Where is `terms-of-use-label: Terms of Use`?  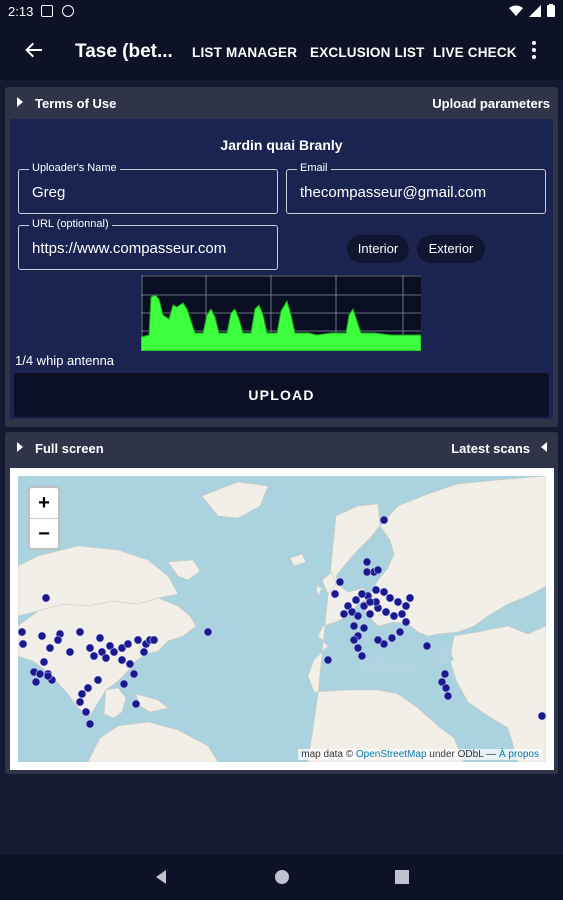 terms-of-use-label: Terms of Use is located at coordinates (75, 103).